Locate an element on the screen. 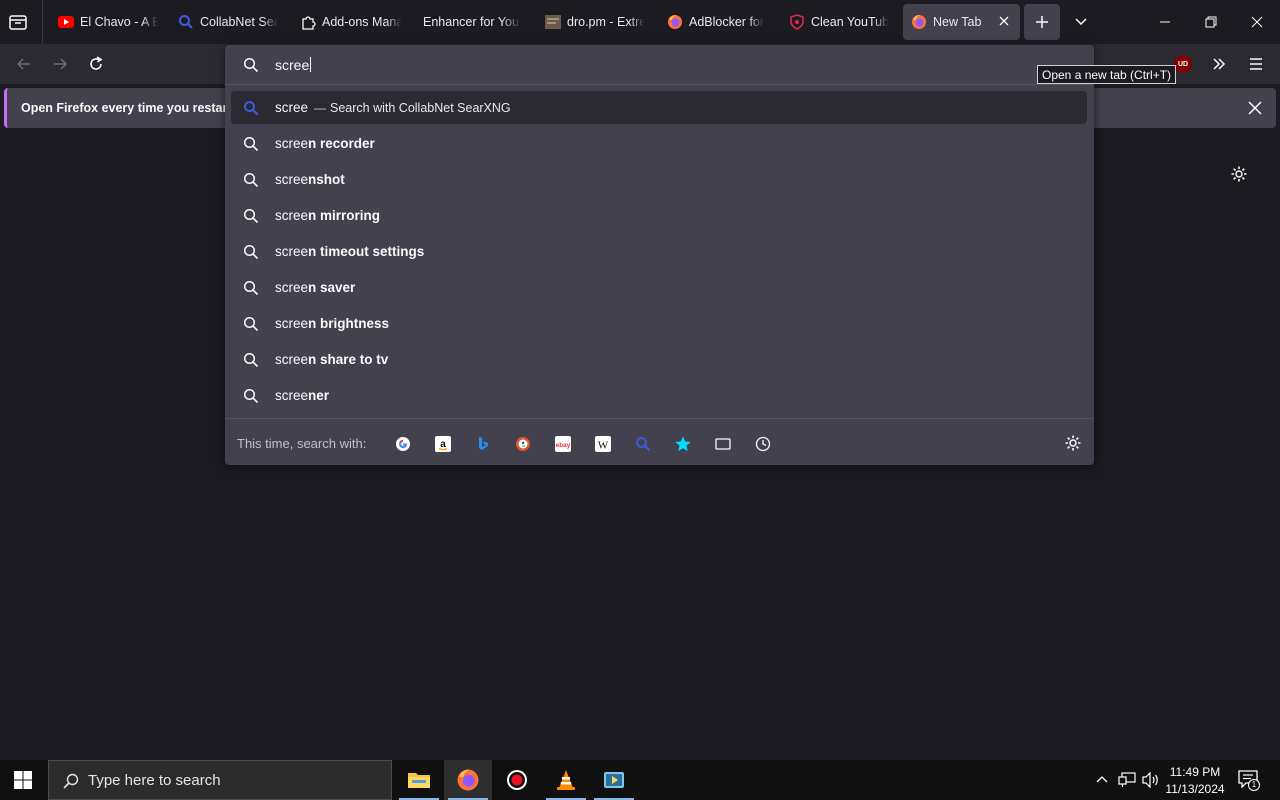 The height and width of the screenshot is (800, 1280). firefox-view-icon is located at coordinates (18, 22).